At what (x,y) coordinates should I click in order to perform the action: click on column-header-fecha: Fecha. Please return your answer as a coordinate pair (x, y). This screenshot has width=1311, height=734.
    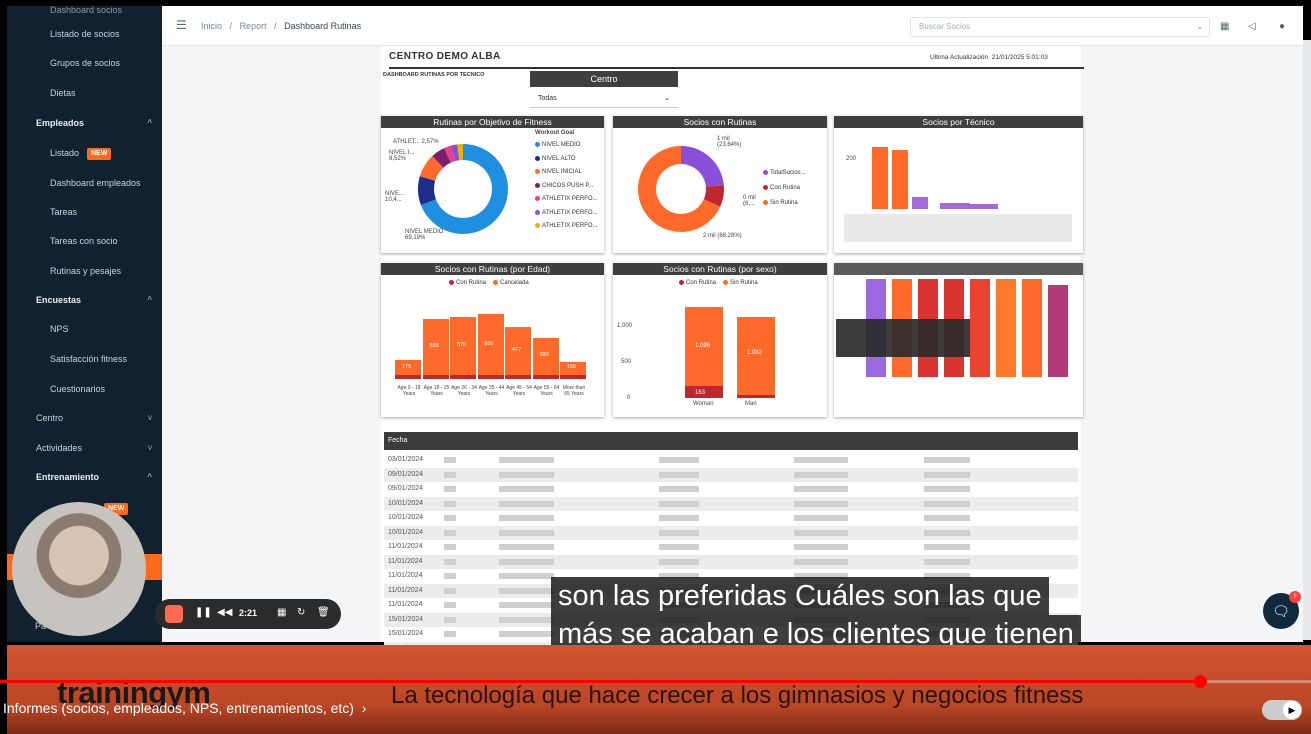
    Looking at the image, I should click on (397, 440).